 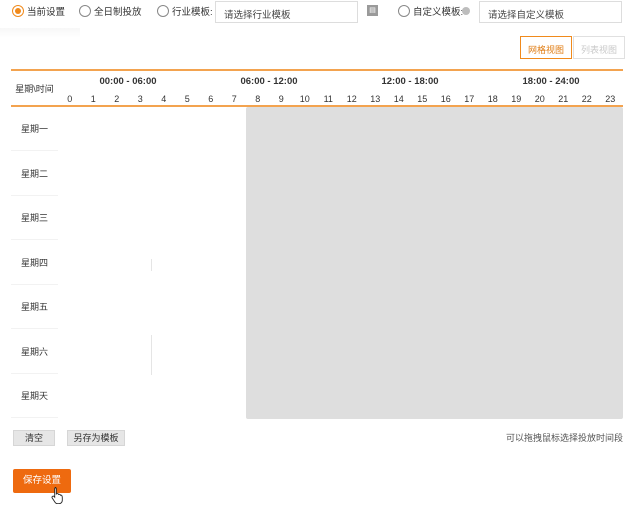 What do you see at coordinates (372, 10) in the screenshot?
I see `save-template-icon: ▤` at bounding box center [372, 10].